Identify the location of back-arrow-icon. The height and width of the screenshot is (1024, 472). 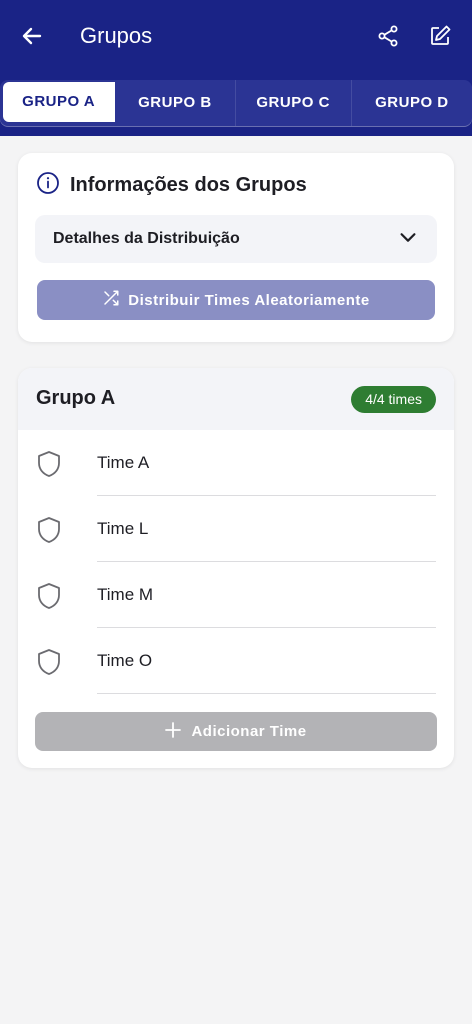
(32, 36).